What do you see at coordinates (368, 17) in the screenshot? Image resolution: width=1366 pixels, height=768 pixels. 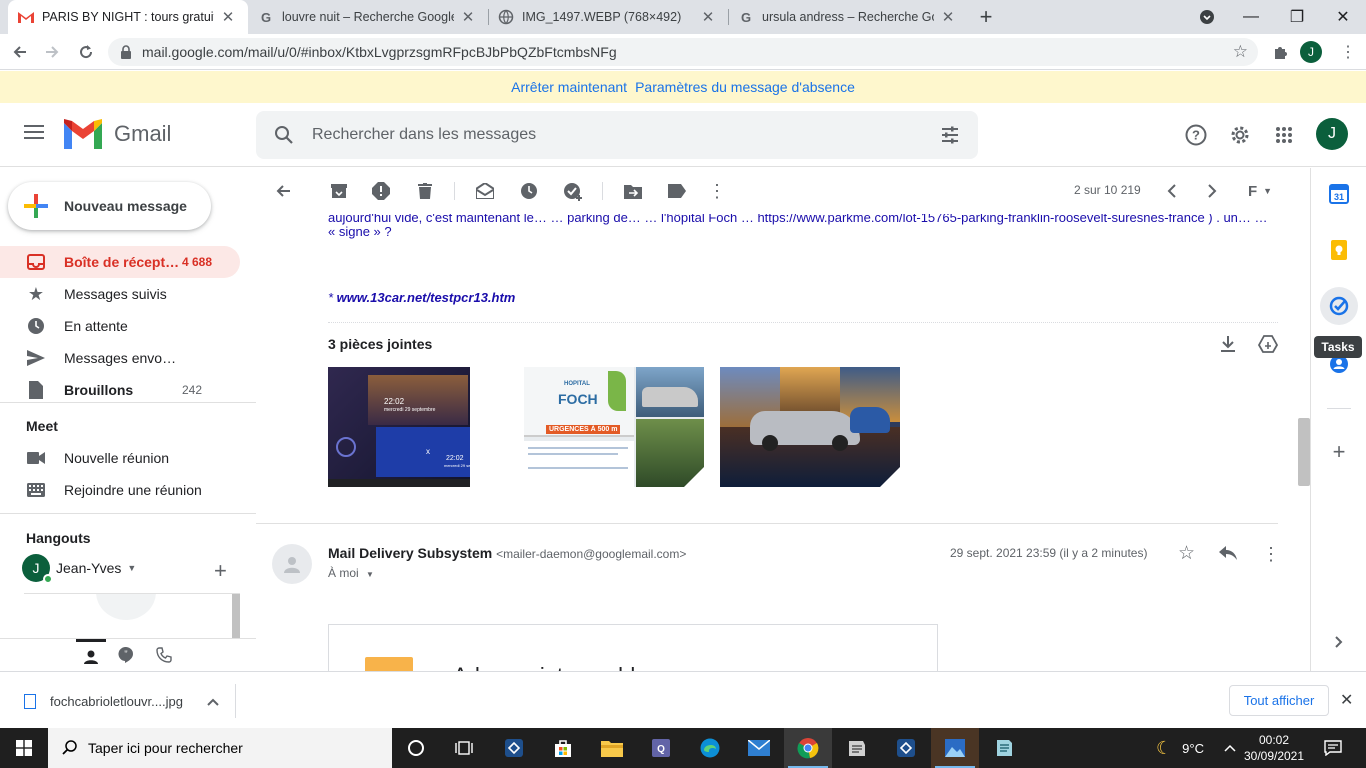 I see `browser-tab-louvre: G louvre nuit – Recherche Google ✕` at bounding box center [368, 17].